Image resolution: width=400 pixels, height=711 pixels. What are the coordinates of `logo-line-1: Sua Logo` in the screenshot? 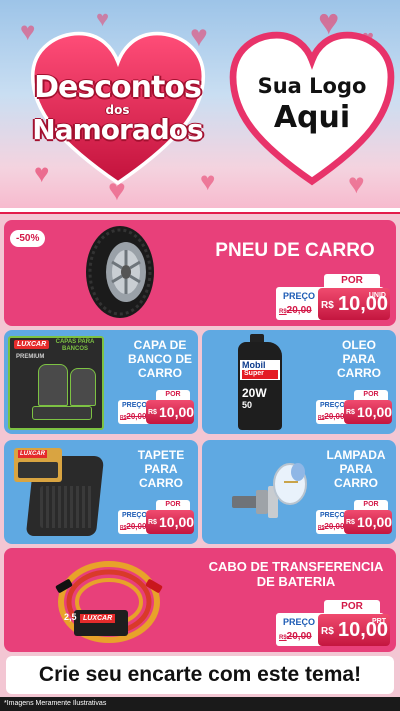 It's located at (312, 86).